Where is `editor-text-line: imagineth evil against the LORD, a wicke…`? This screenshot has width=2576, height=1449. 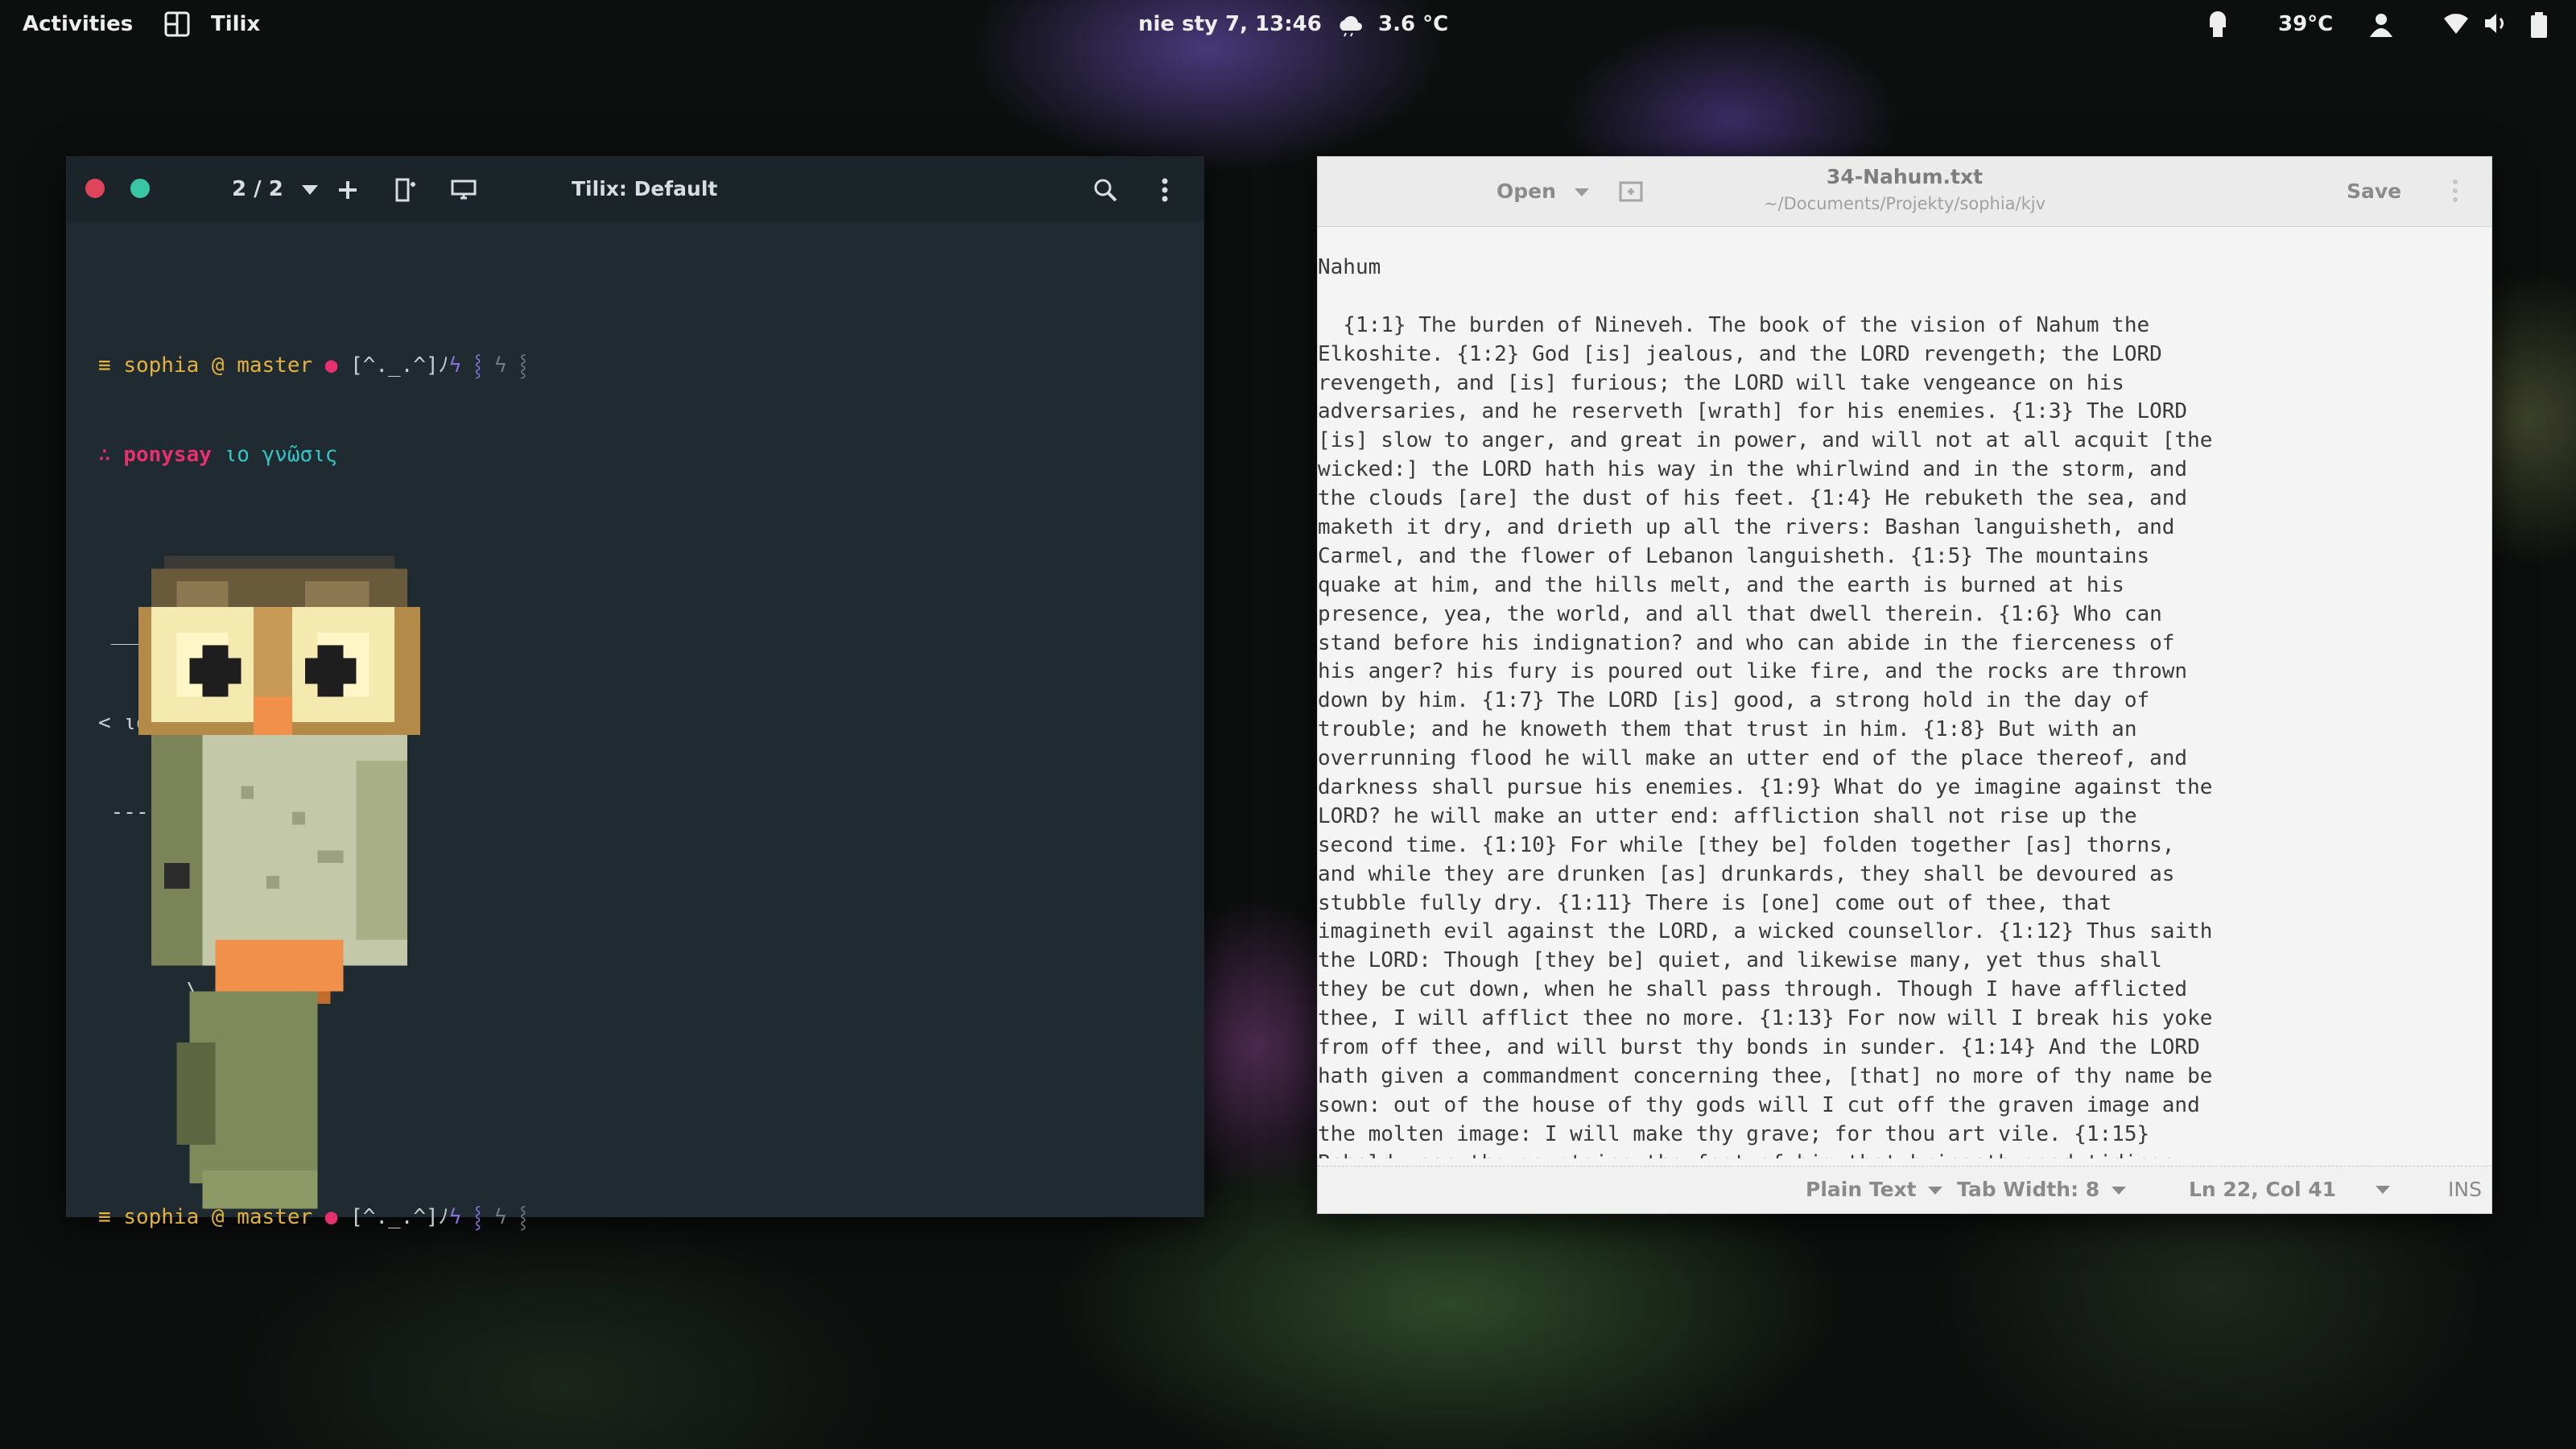
editor-text-line: imagineth evil against the LORD, a wicke… is located at coordinates (1766, 931).